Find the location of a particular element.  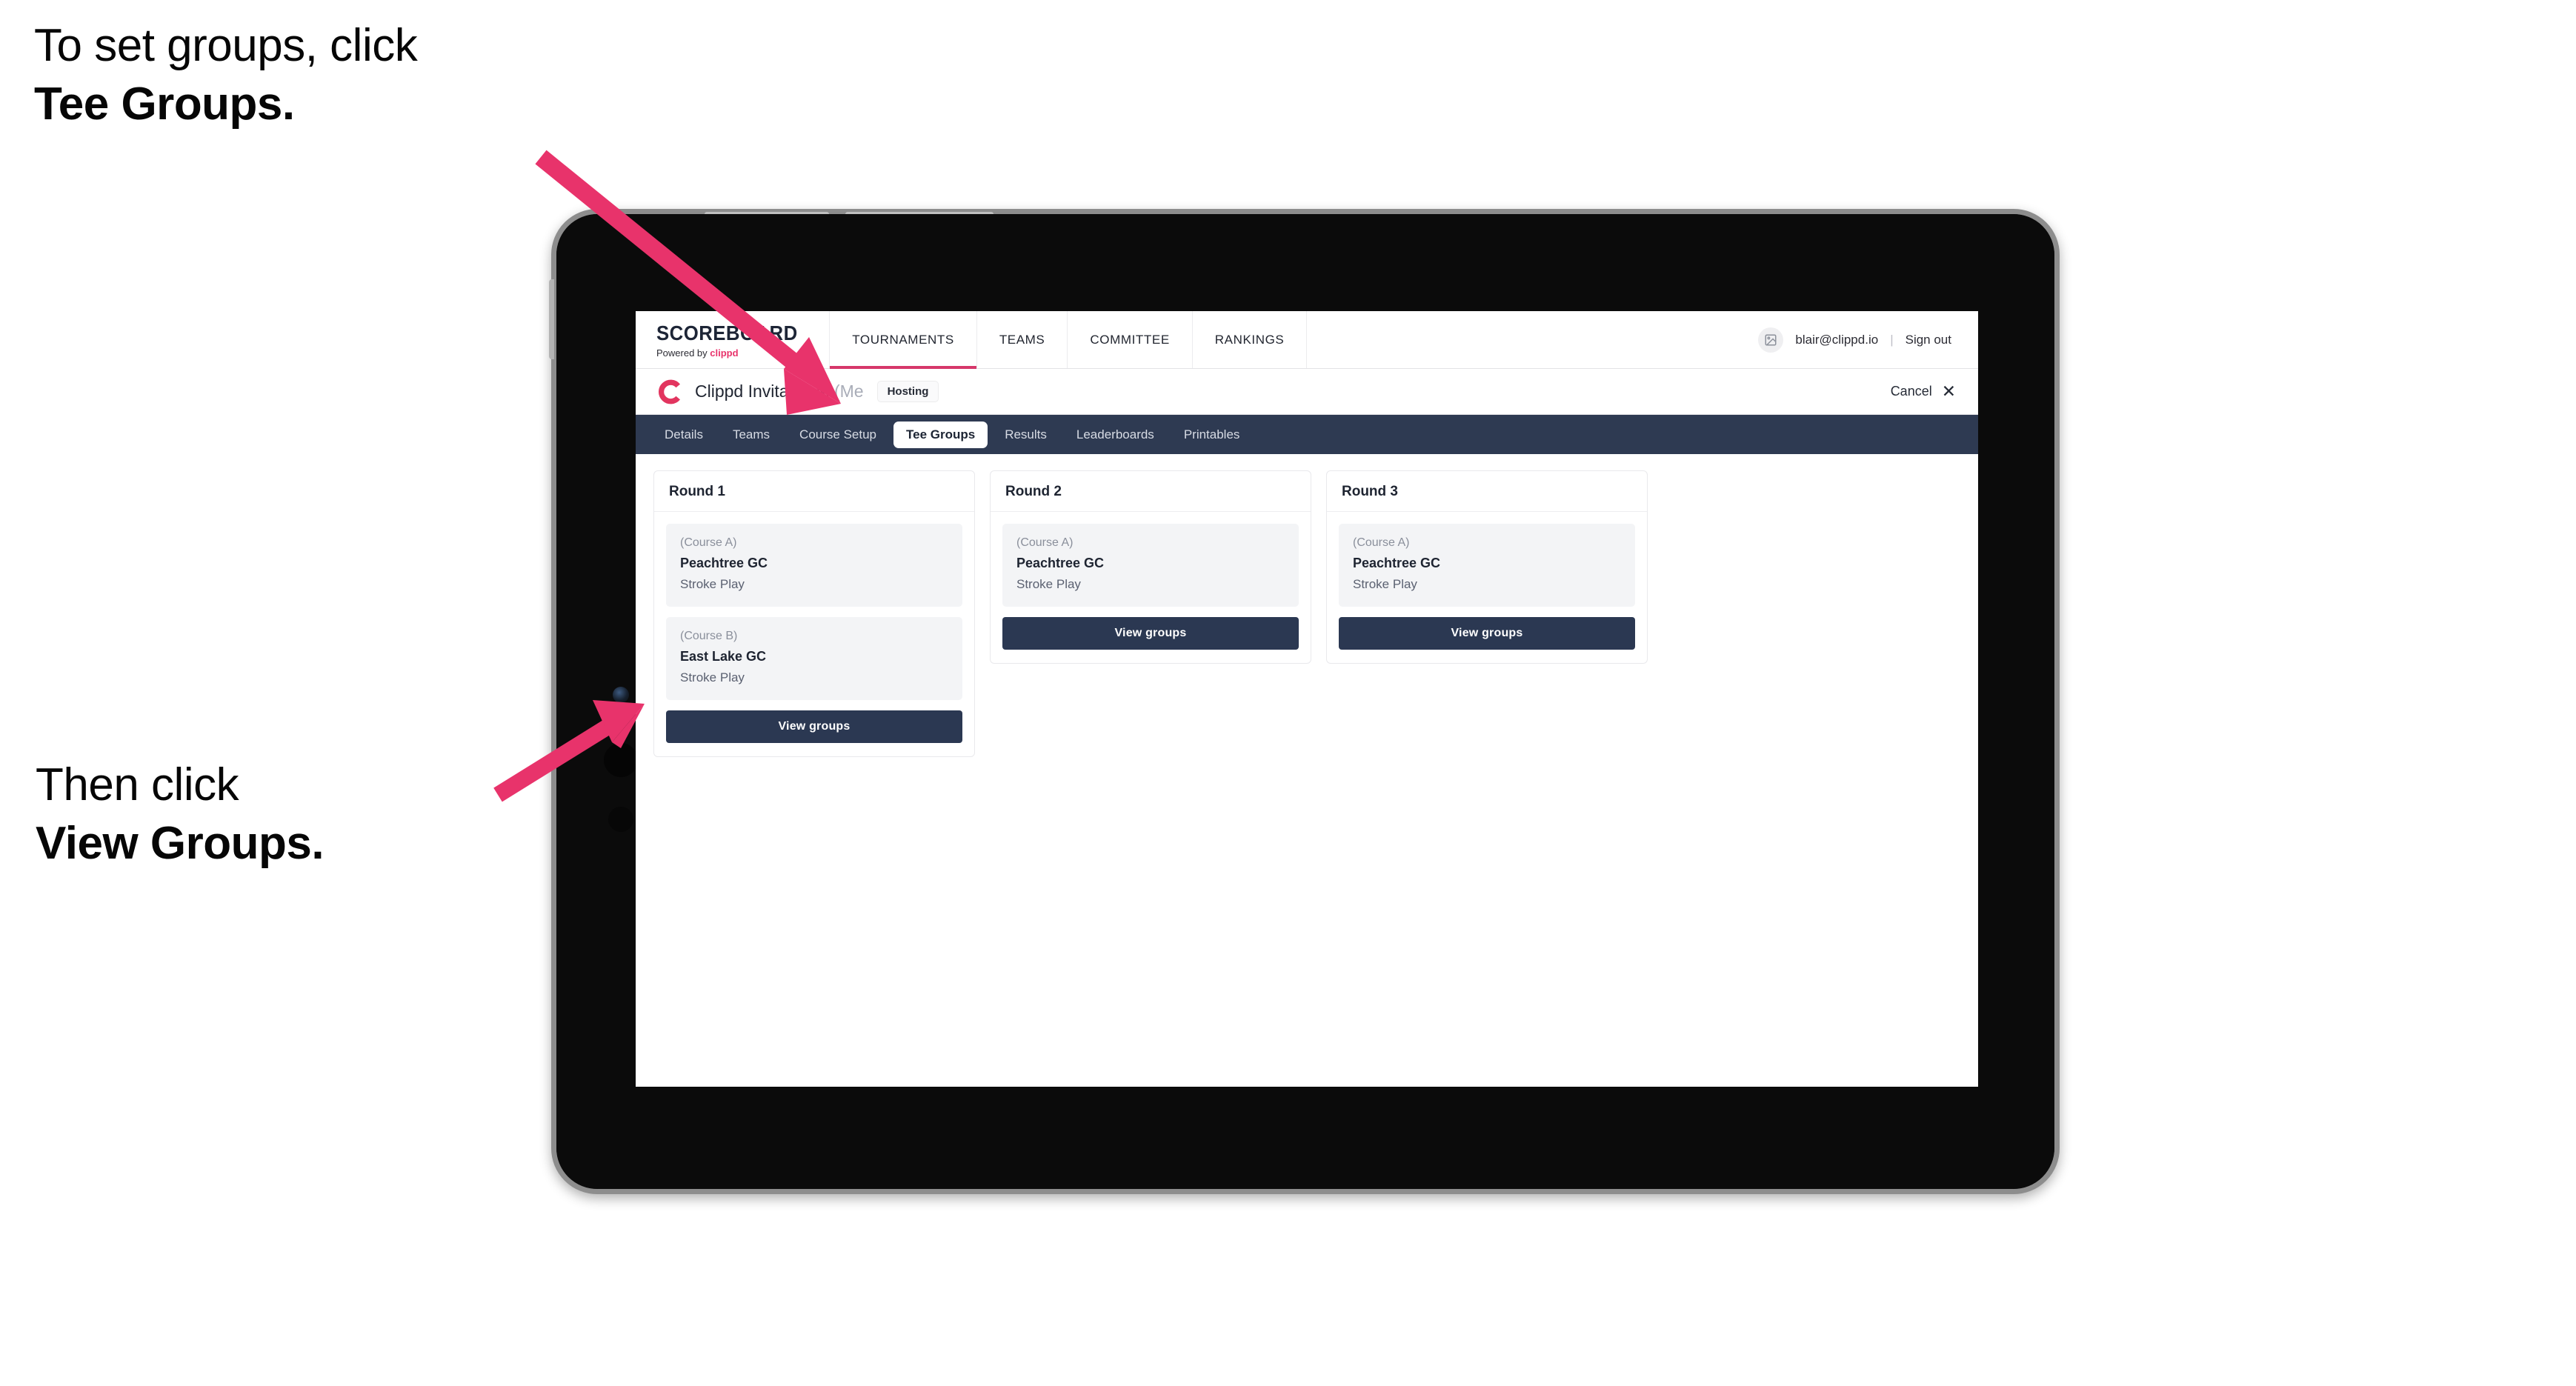

annotation-top: To set groups, click Tee Groups. is located at coordinates (367, 75).